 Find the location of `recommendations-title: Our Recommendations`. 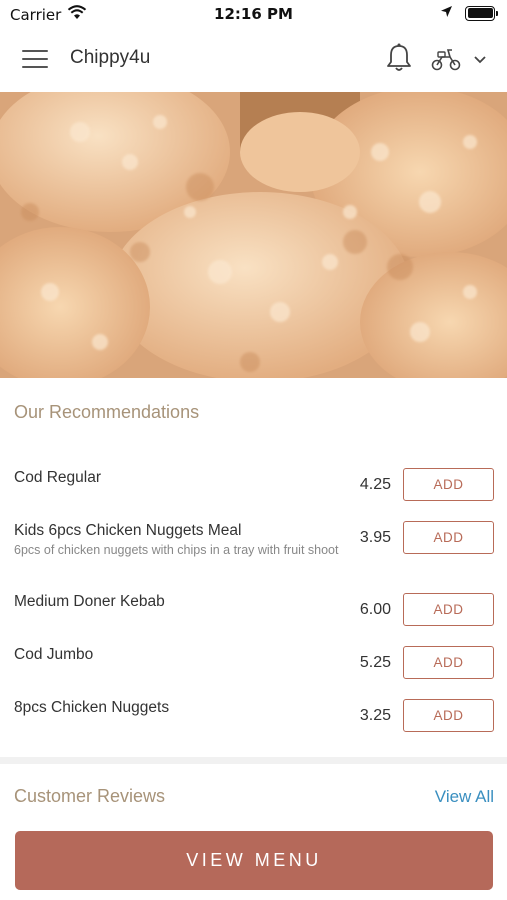

recommendations-title: Our Recommendations is located at coordinates (107, 412).